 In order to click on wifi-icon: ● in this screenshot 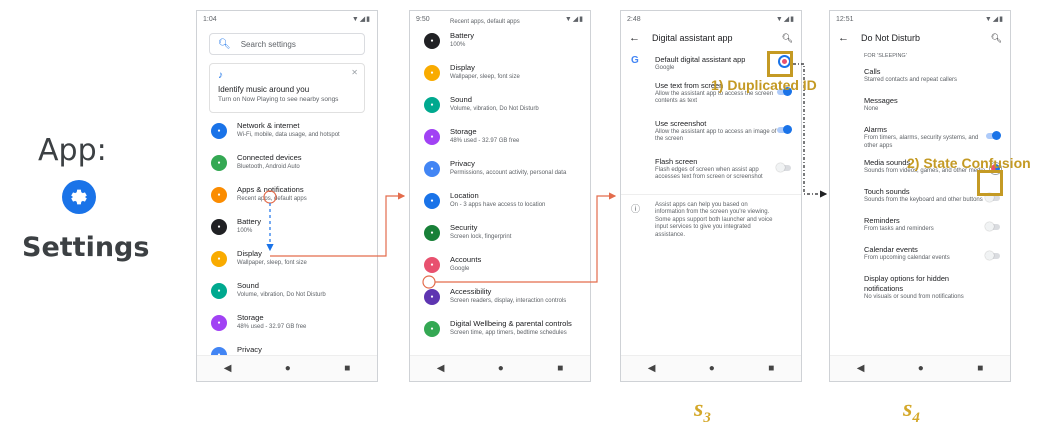, I will do `click(219, 131)`.